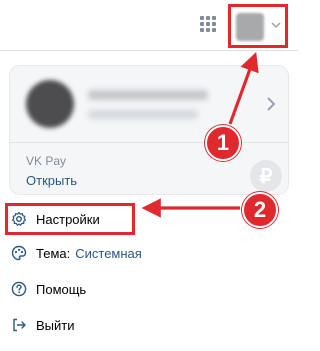 The image size is (320, 351). What do you see at coordinates (276, 25) in the screenshot?
I see `chevron-down-icon` at bounding box center [276, 25].